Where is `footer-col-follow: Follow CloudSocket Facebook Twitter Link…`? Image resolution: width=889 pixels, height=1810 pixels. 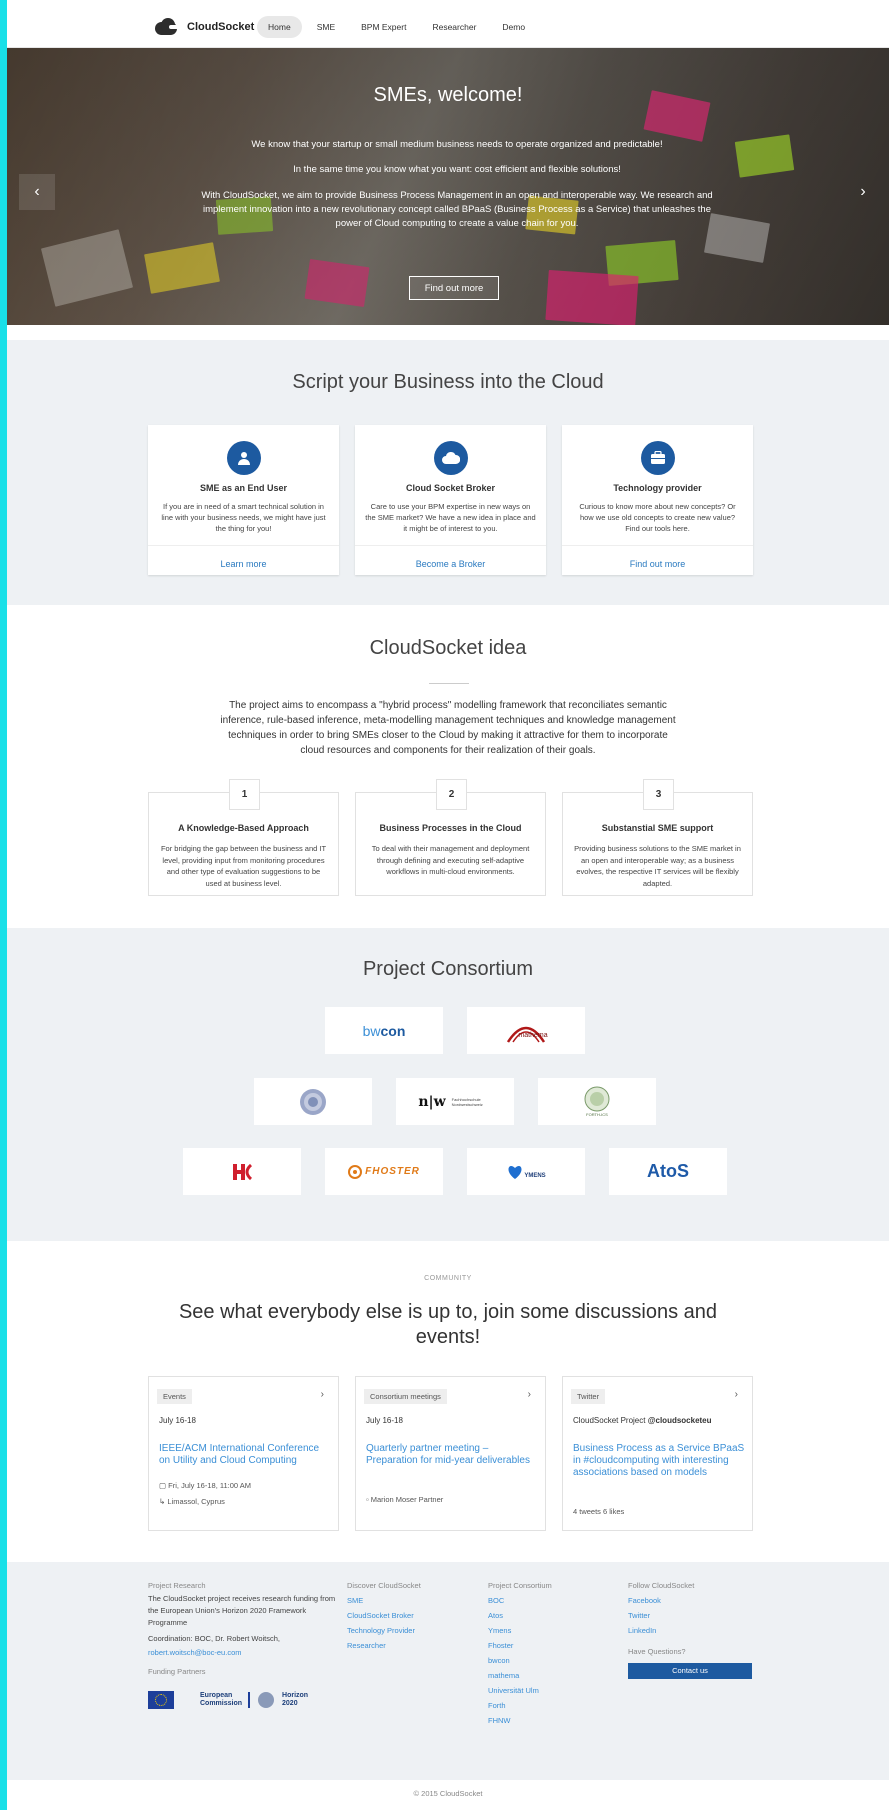
footer-col-follow: Follow CloudSocket Facebook Twitter Link… is located at coordinates (693, 1628).